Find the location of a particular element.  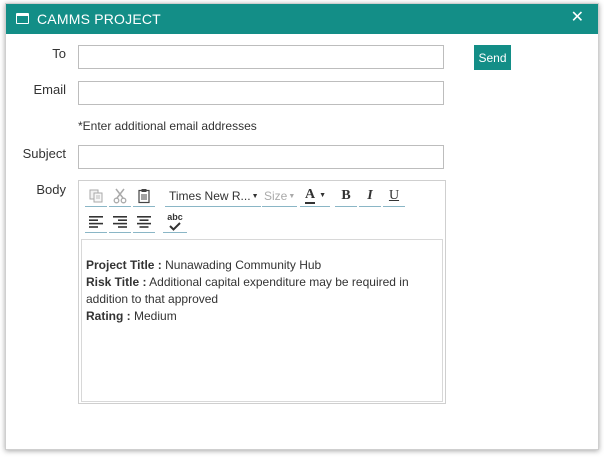

body-label: Body is located at coordinates (51, 189).